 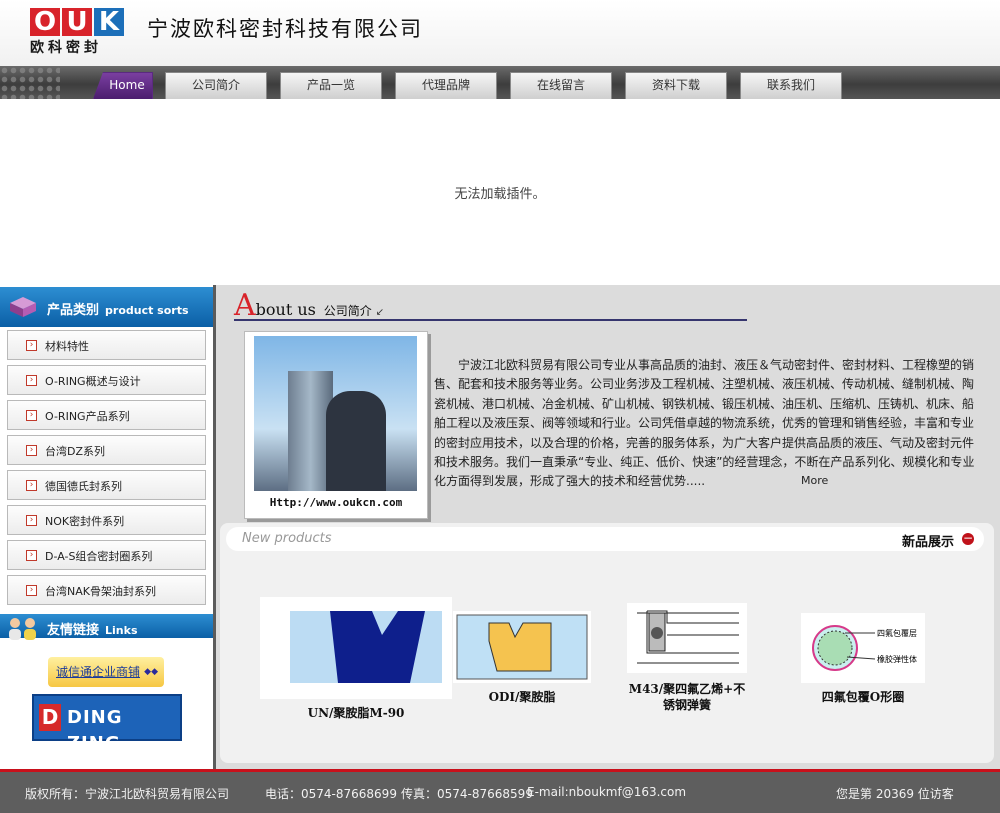 I want to click on category-label: D-A-S组合密封圈系列, so click(x=99, y=556).